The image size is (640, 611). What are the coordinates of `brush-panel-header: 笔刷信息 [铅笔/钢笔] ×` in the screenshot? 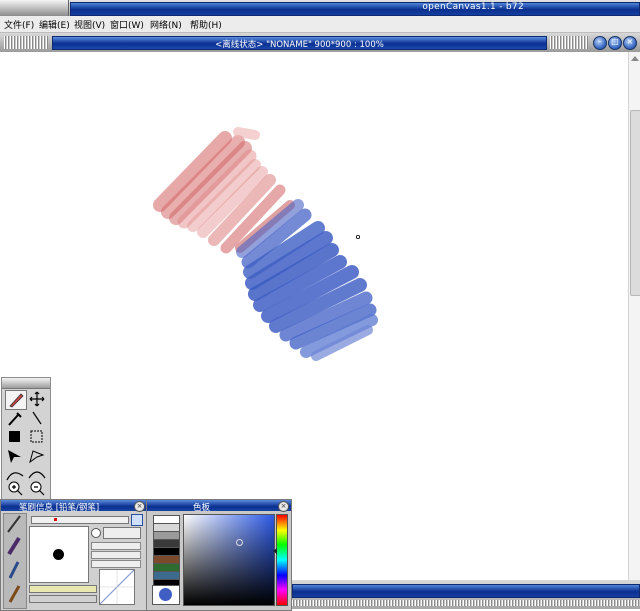 It's located at (74, 506).